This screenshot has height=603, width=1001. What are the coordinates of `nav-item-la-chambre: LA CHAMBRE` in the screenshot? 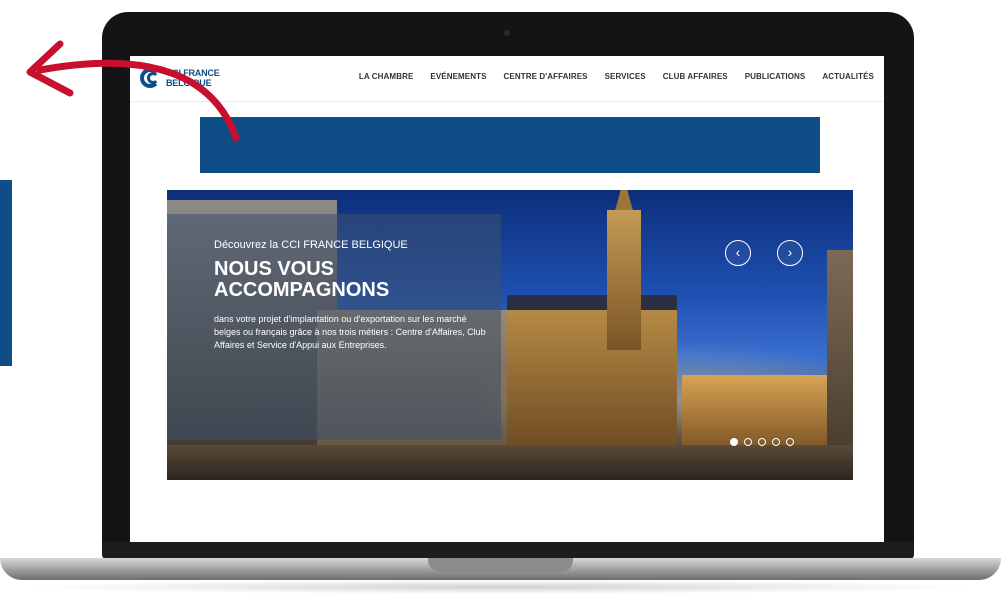 It's located at (386, 76).